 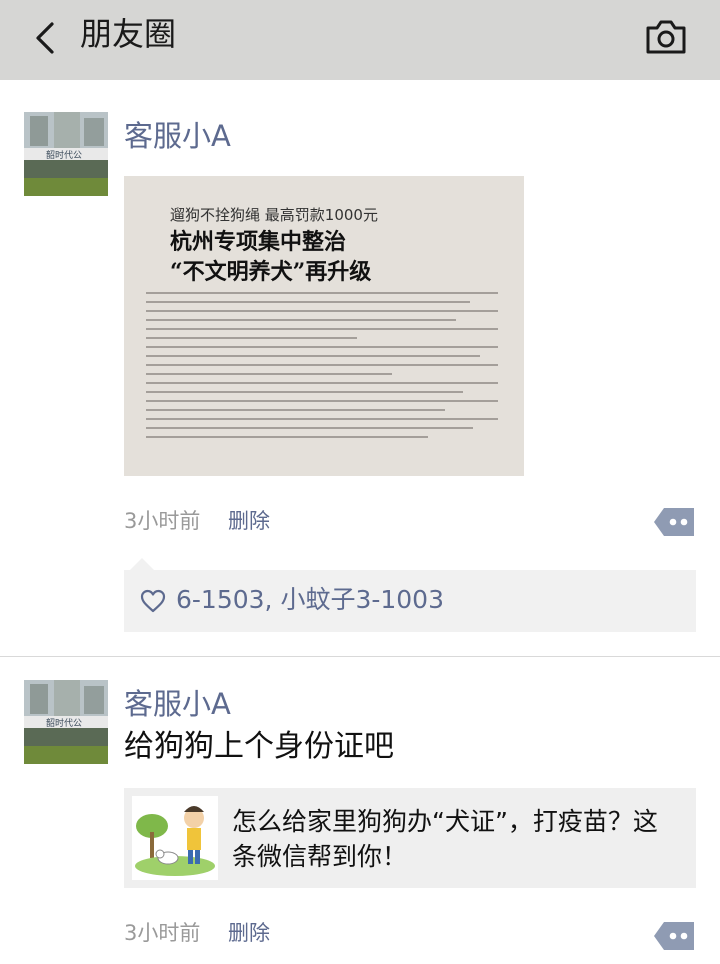 I want to click on shared-link-card: 怎么给家里狗狗办“犬证”，打疫苗？这条微信帮到你！, so click(x=410, y=838).